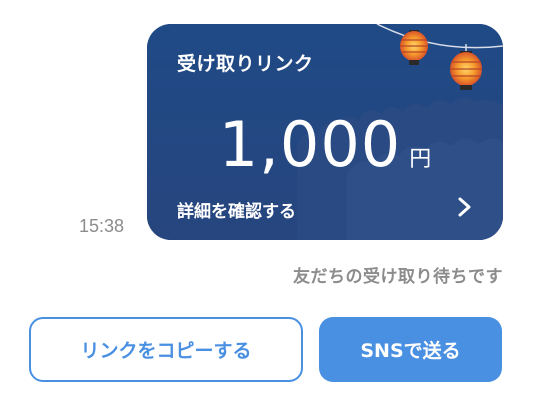 The width and height of the screenshot is (533, 403). I want to click on pending-status-text: 友だちの受け取り待ちです, so click(398, 277).